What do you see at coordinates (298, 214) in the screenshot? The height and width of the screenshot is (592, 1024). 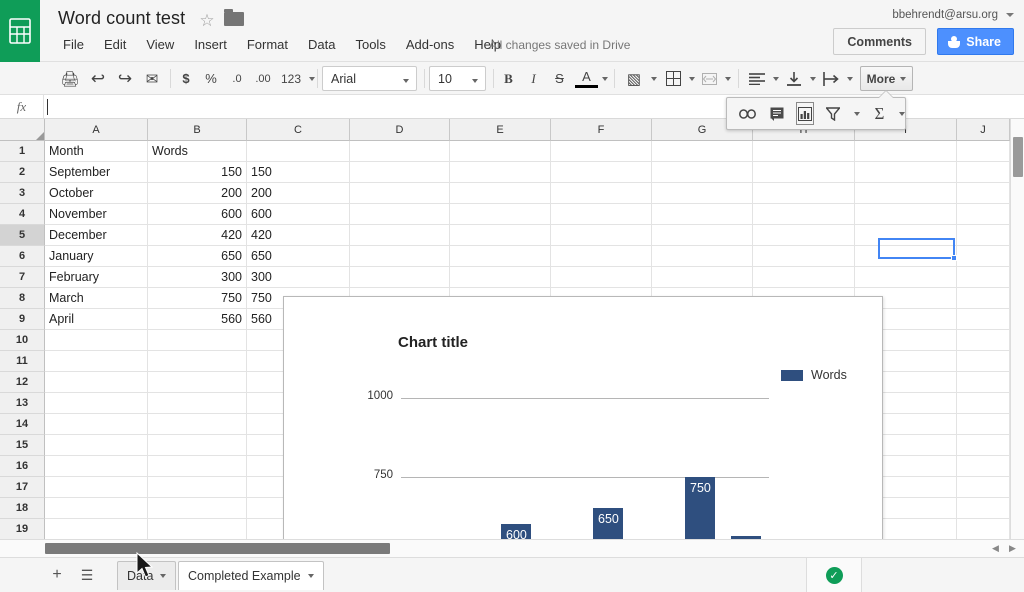 I see `cell-C4: 600` at bounding box center [298, 214].